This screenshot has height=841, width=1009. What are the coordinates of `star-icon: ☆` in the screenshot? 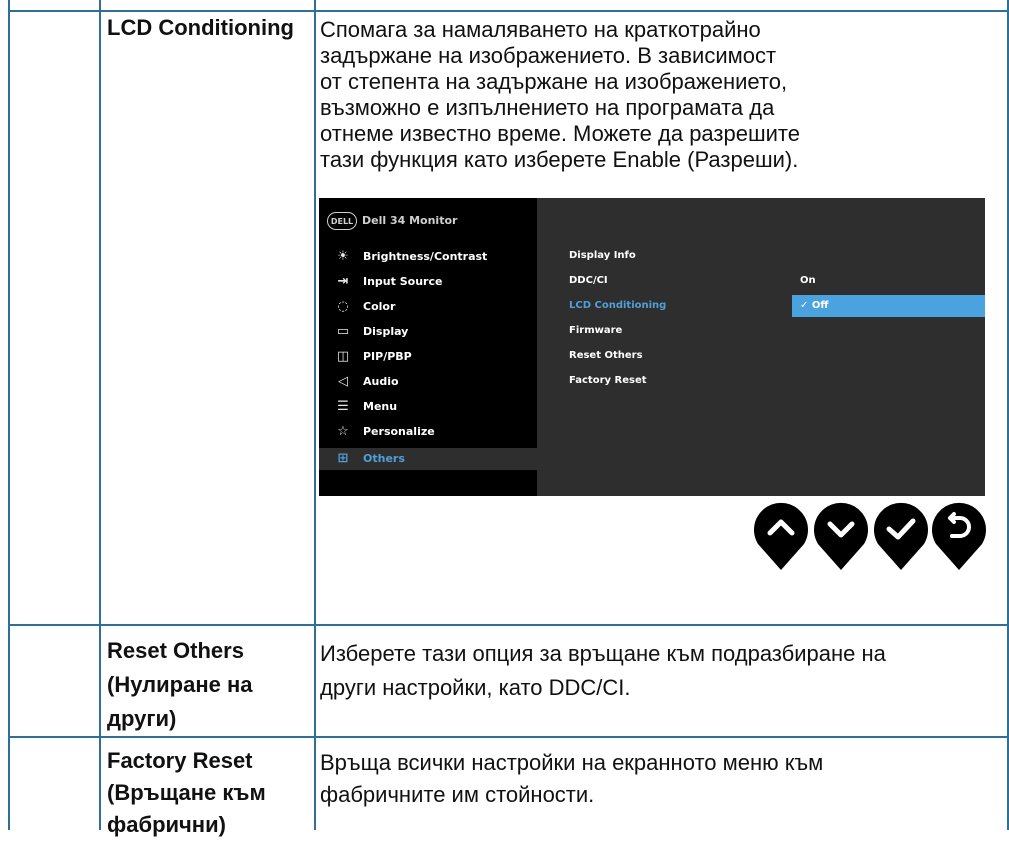 It's located at (343, 431).